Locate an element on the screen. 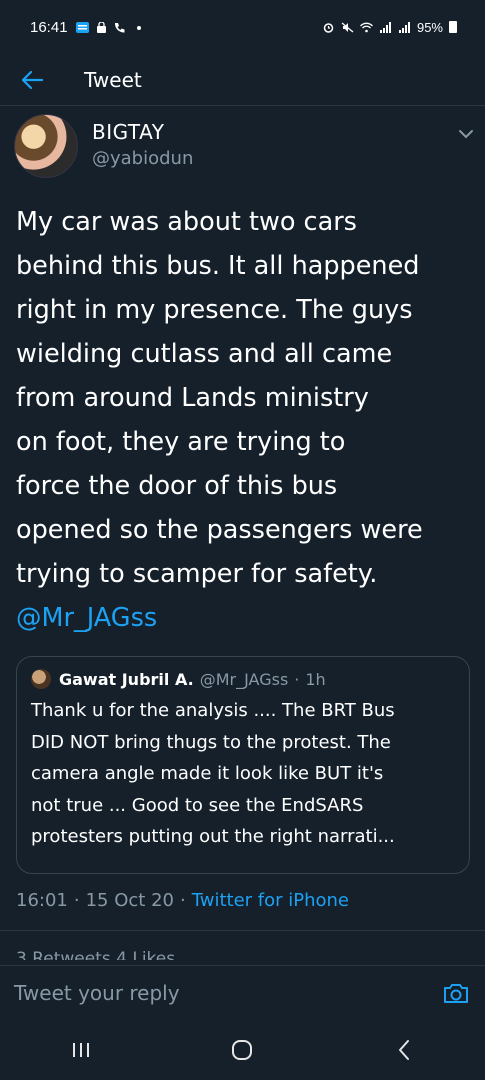 The image size is (485, 1080). back-icon is located at coordinates (404, 1050).